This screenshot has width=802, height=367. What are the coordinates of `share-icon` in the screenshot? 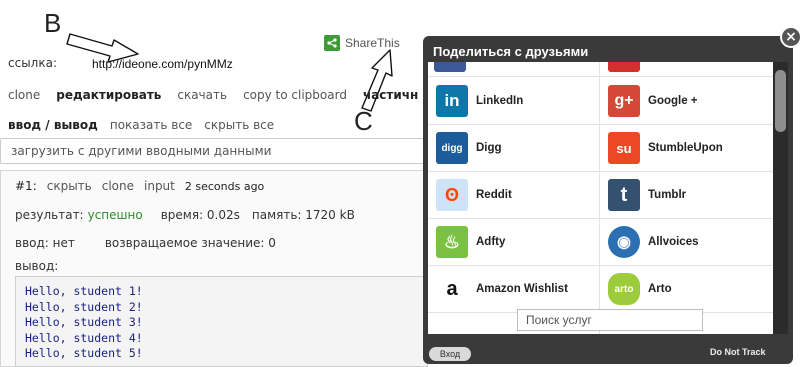 It's located at (332, 43).